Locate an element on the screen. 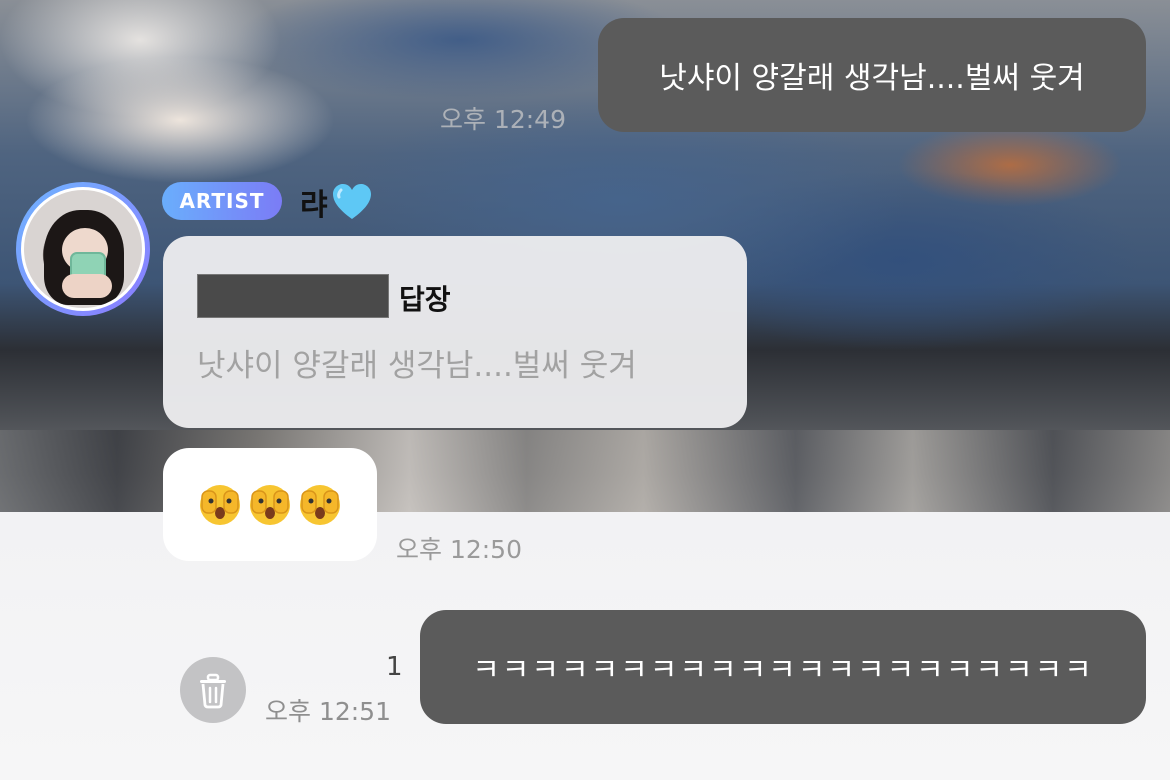 The width and height of the screenshot is (1170, 780). message-timestamp: 오후 12:49 is located at coordinates (503, 119).